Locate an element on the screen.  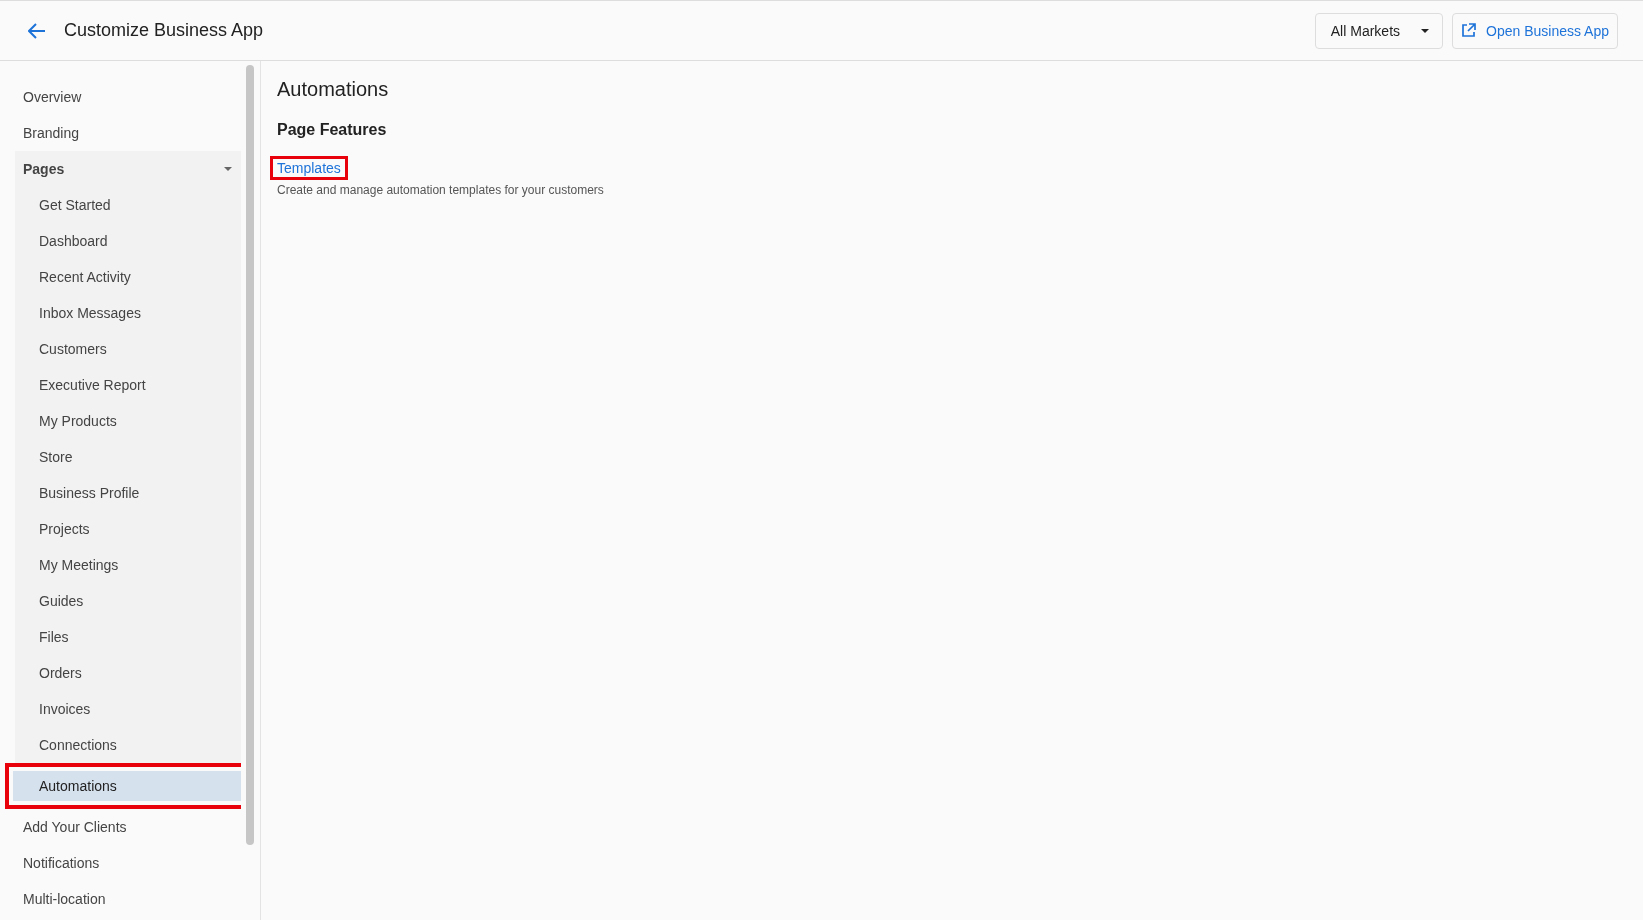
section-title: Page Features is located at coordinates (332, 130).